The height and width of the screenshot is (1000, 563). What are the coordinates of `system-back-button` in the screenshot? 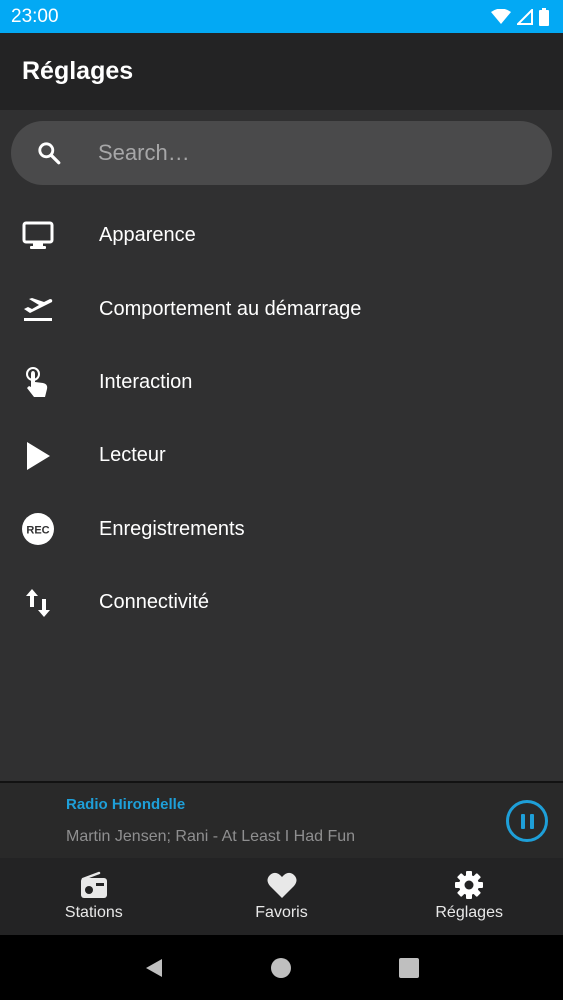 It's located at (154, 968).